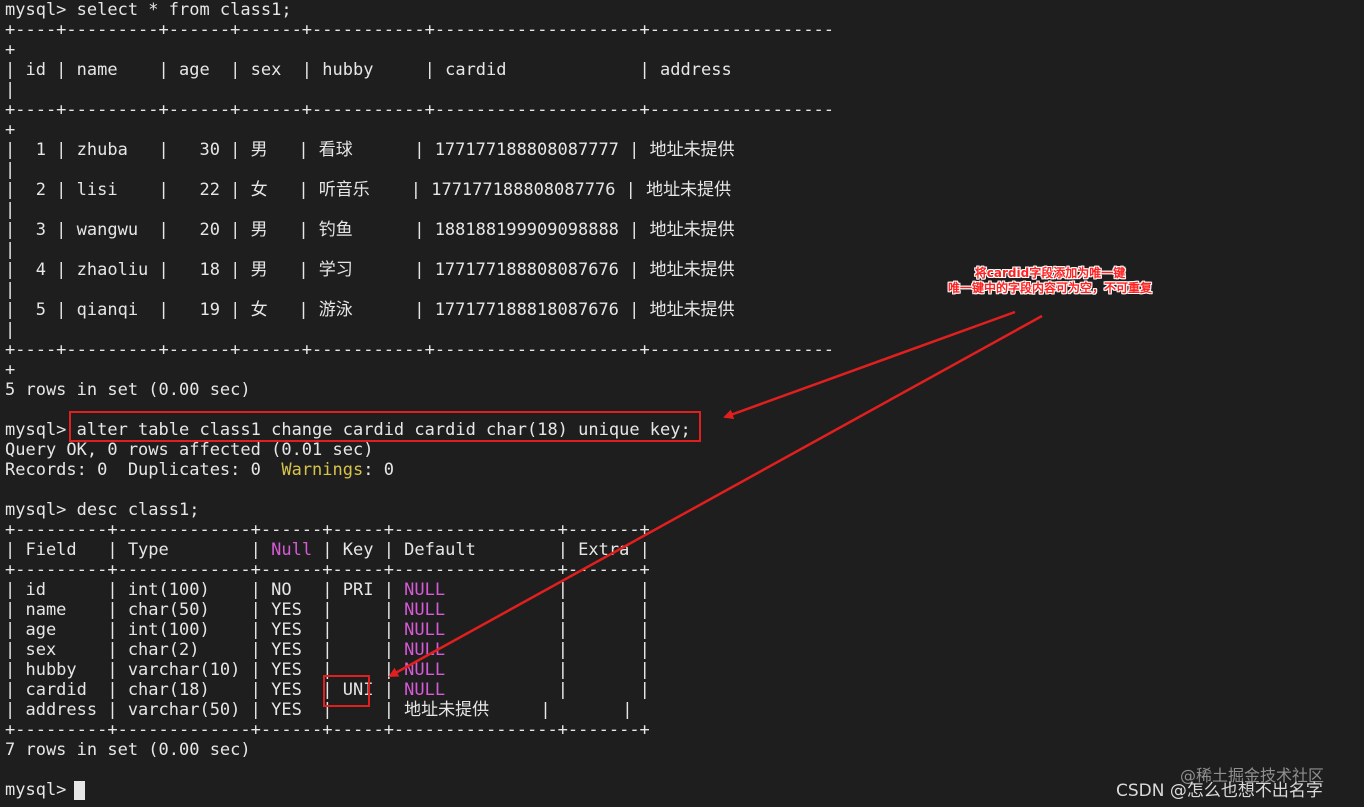  Describe the element at coordinates (1049, 288) in the screenshot. I see `annotation-line-2: 唯一键中的字段内容可为空，不可重复` at that location.